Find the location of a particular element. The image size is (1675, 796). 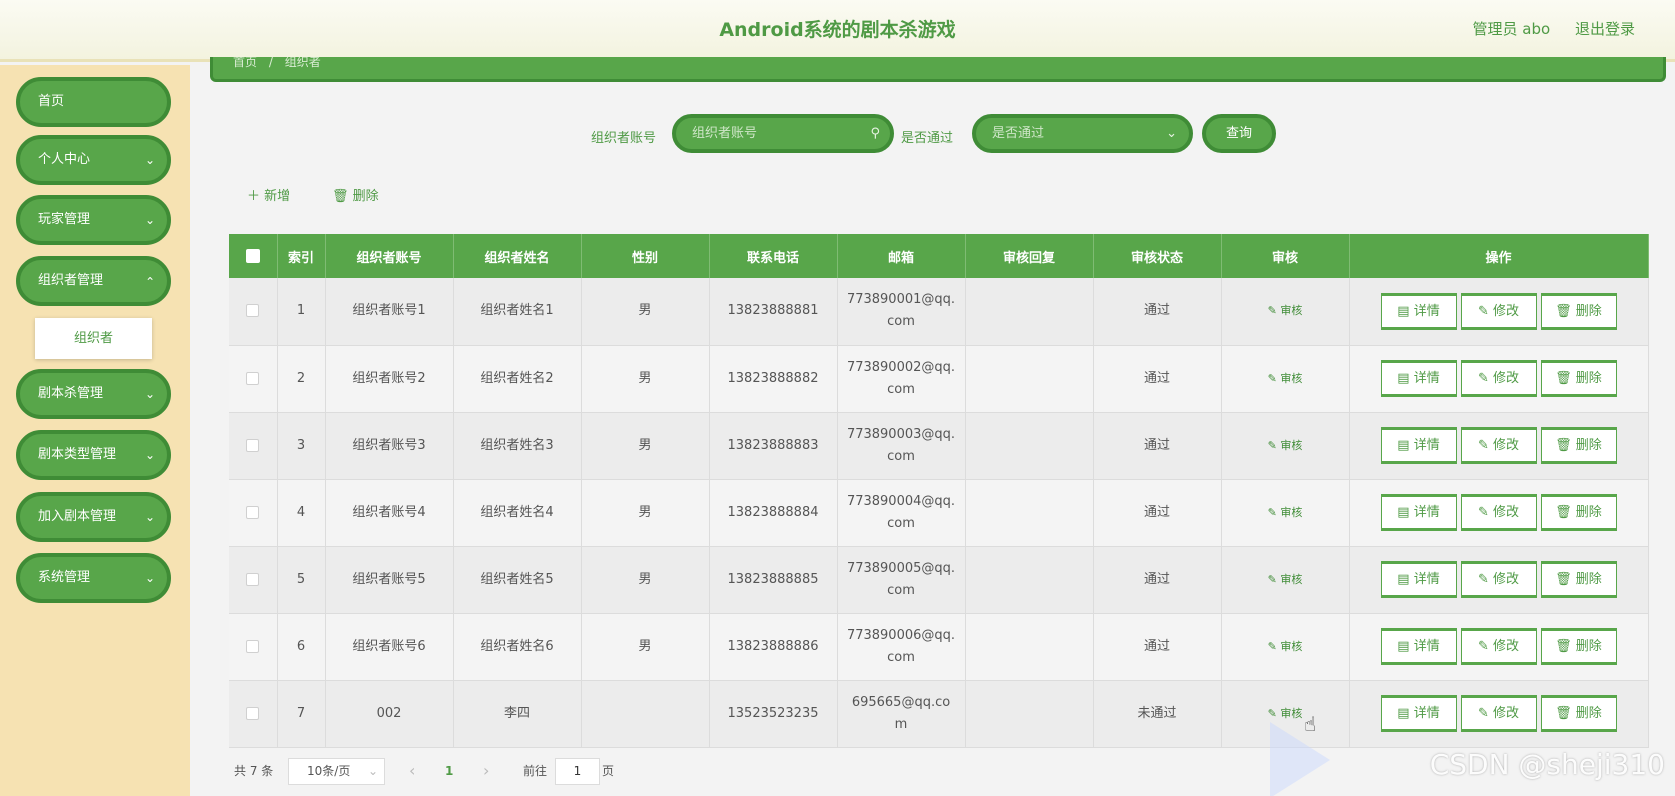

email-line: com is located at coordinates (901, 590).